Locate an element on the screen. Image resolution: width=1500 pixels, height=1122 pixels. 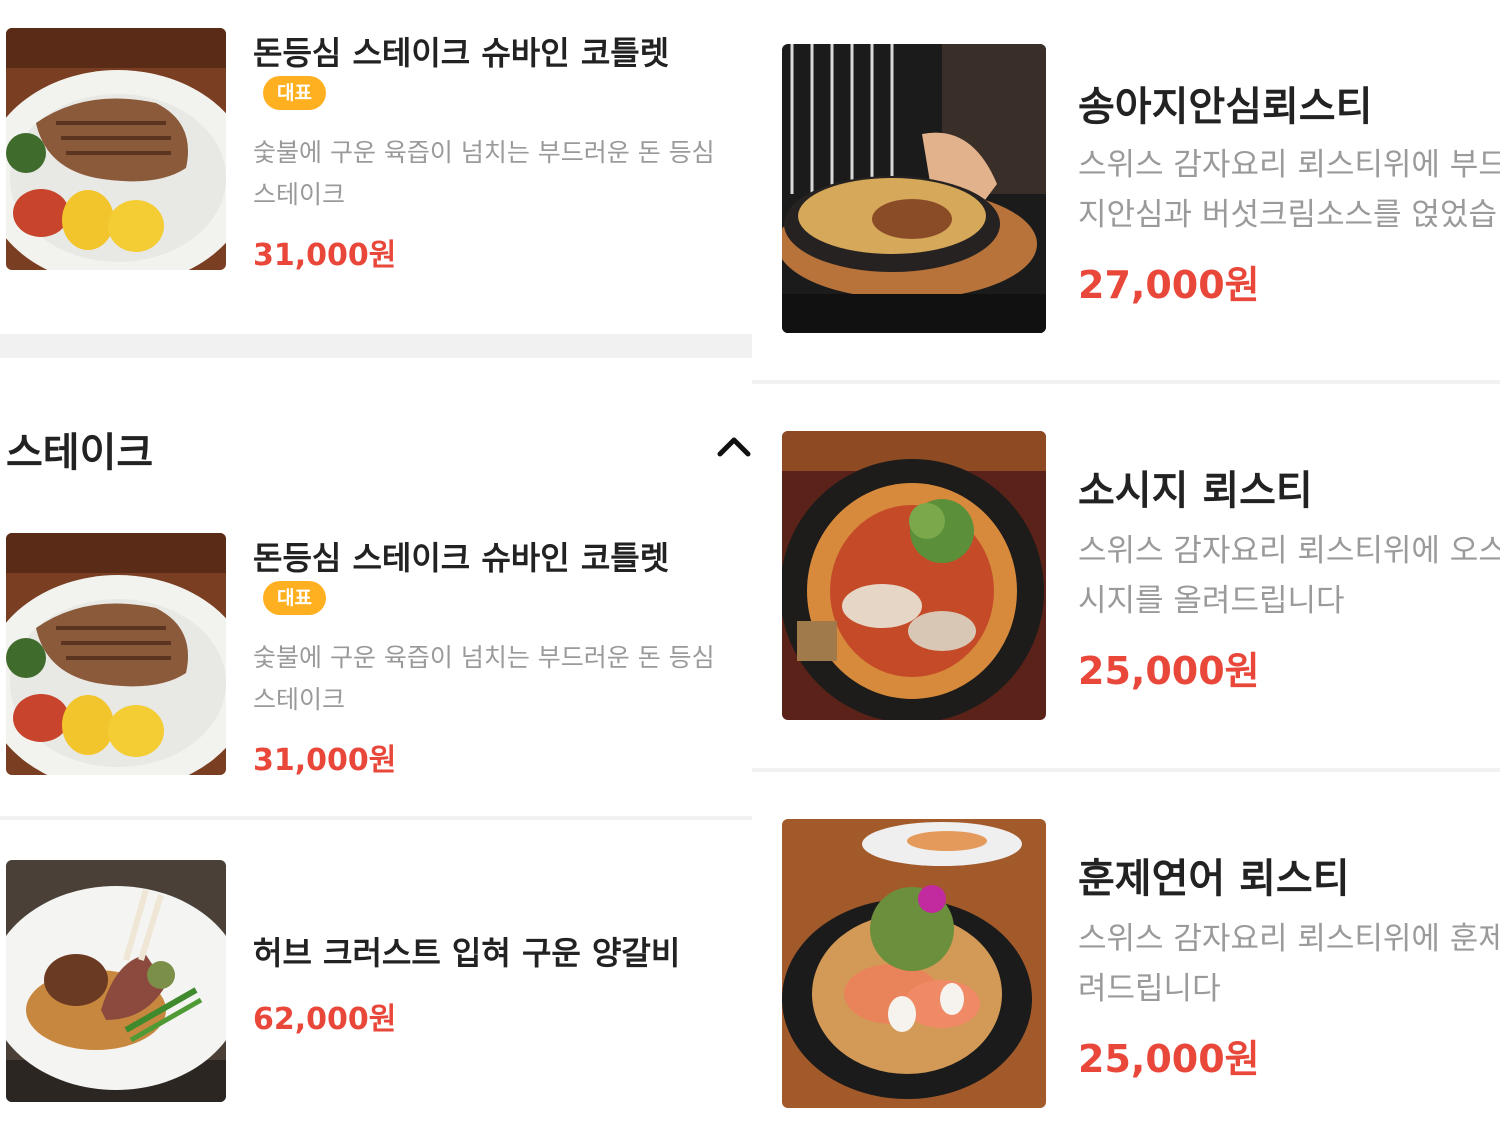
menu-item-description: 스위스 감자요리 뢰스티위에 훈제 is located at coordinates (1289, 939).